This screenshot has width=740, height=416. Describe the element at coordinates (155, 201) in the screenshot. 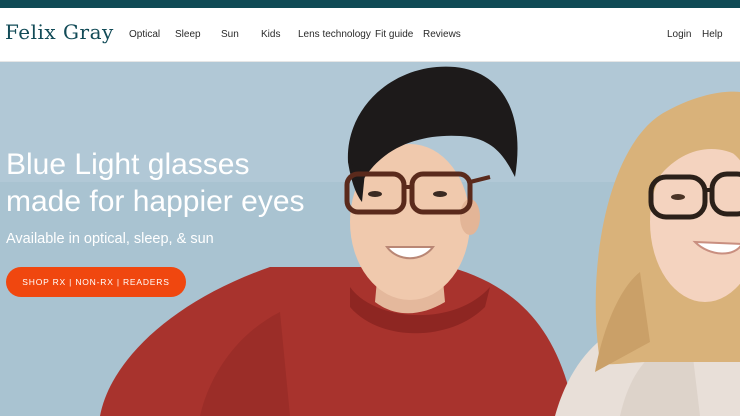

I see `hero-headline-line-2: made for happier eyes` at that location.